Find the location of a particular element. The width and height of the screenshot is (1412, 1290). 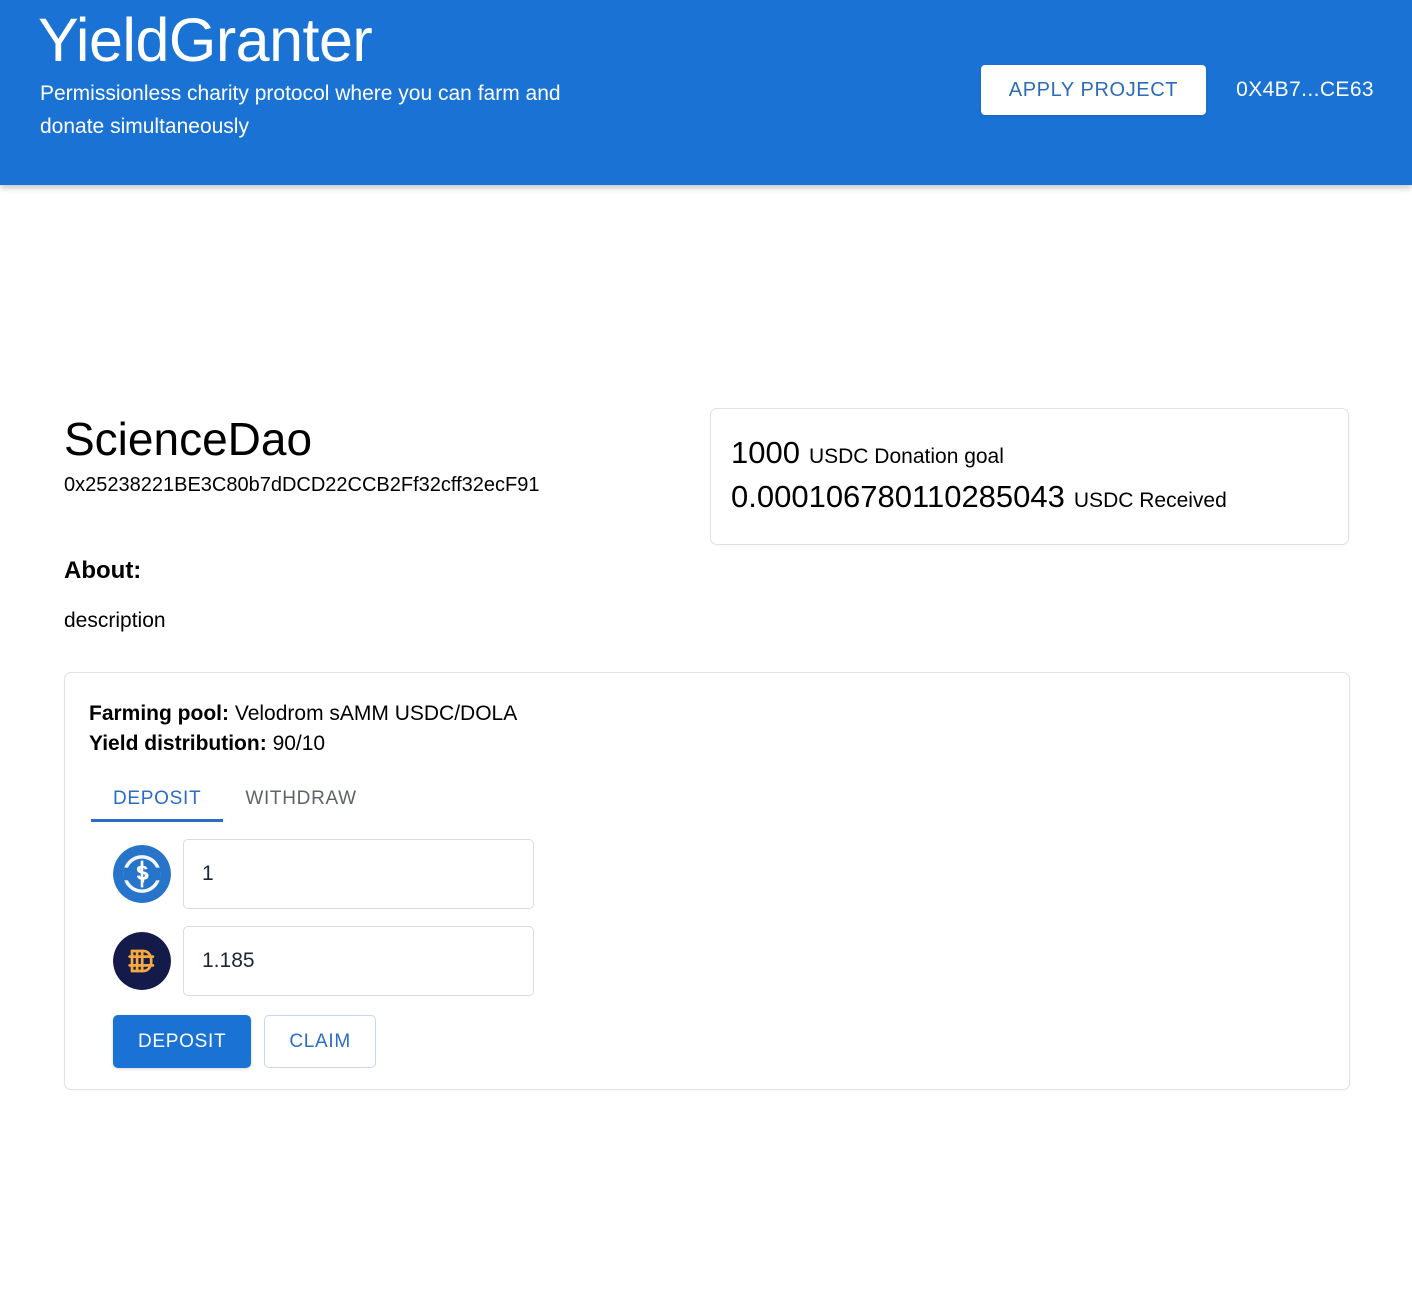

farming-tabs: DEPOSIT WITHDRAW is located at coordinates (720, 800).